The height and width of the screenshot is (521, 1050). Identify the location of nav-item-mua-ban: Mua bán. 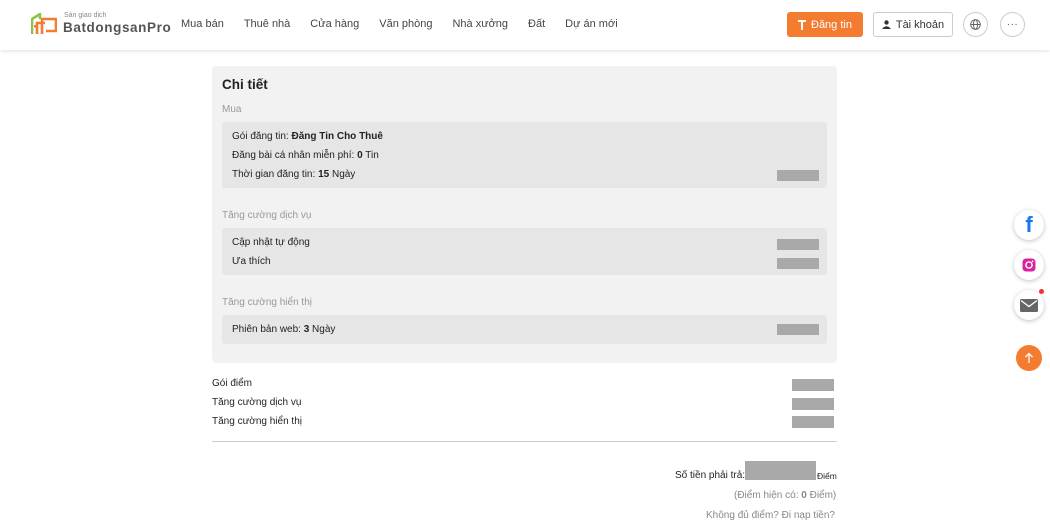
(202, 24).